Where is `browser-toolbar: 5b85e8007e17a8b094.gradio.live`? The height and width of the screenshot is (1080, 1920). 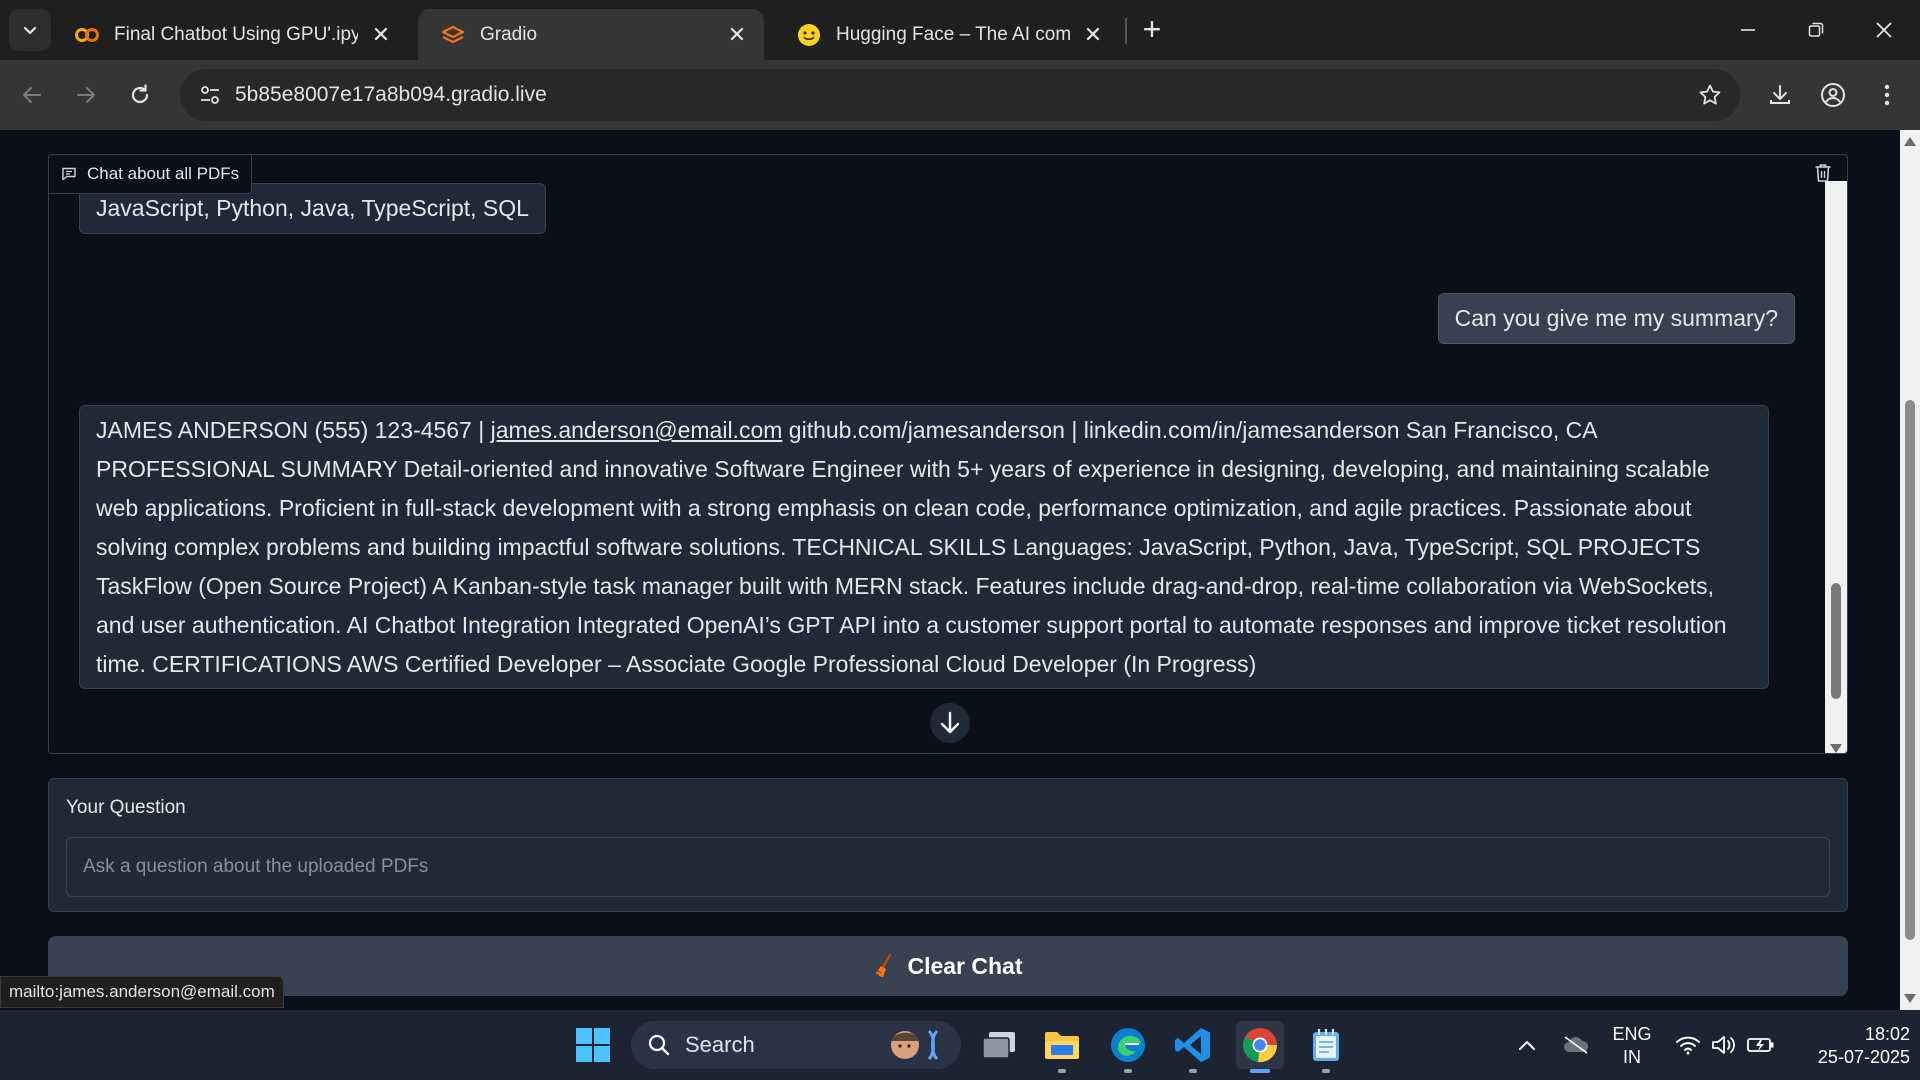 browser-toolbar: 5b85e8007e17a8b094.gradio.live is located at coordinates (960, 95).